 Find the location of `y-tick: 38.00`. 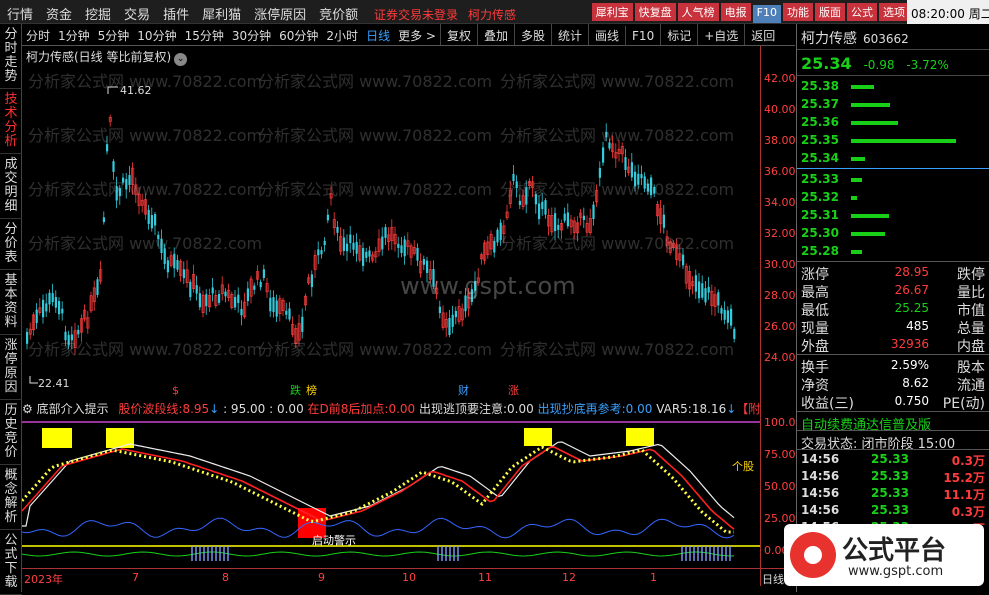

y-tick: 38.00 is located at coordinates (780, 140).